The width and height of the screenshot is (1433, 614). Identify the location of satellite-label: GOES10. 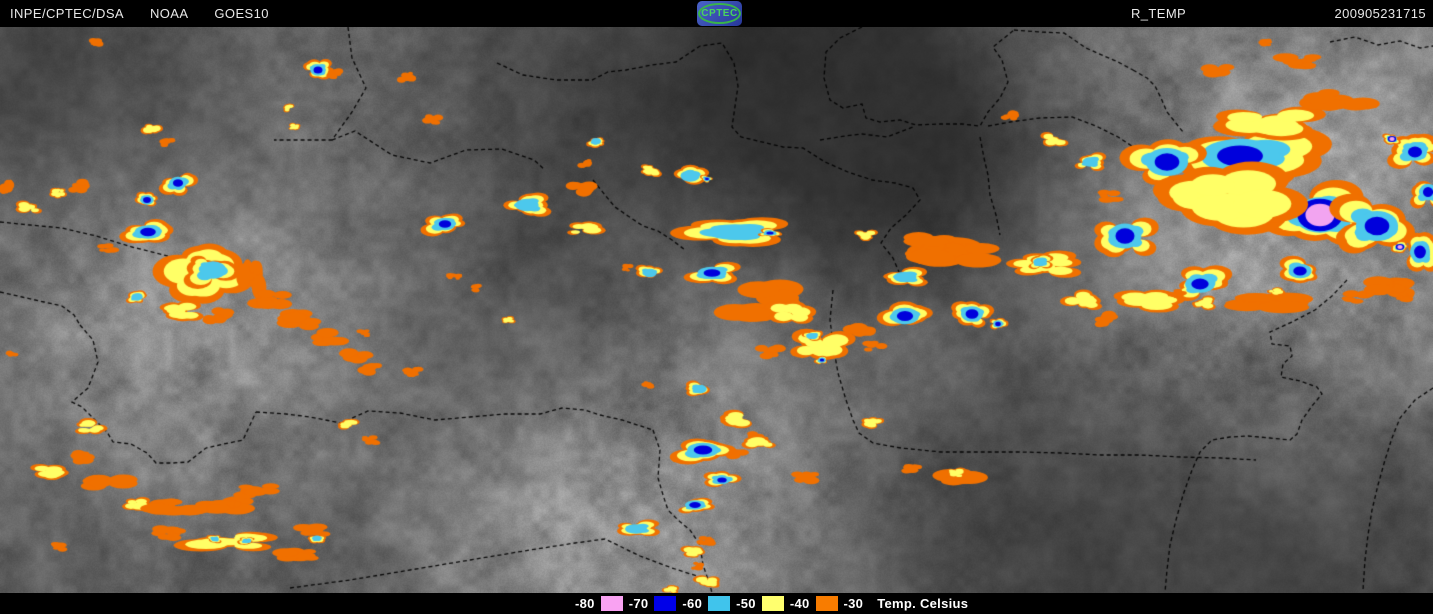
(241, 13).